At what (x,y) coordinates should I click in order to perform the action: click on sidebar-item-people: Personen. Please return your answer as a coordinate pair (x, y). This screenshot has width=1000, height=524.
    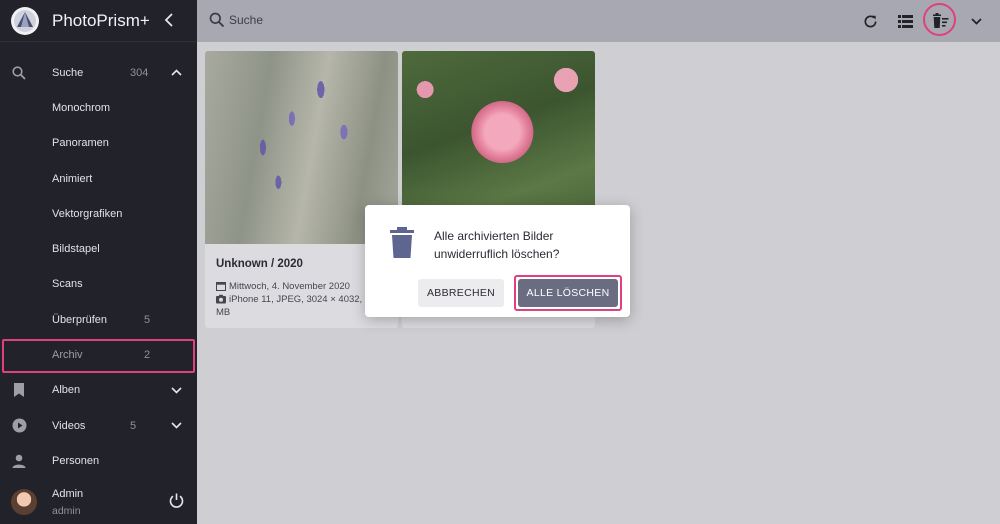
    Looking at the image, I should click on (98, 460).